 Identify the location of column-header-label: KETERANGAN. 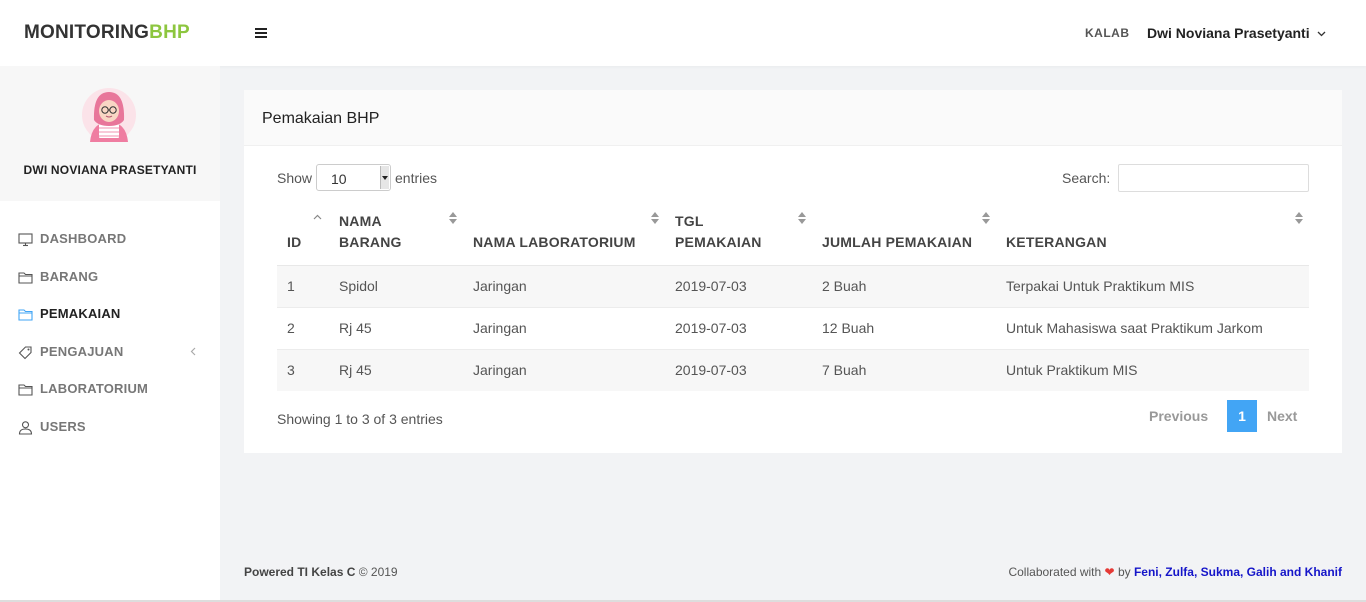
(1056, 241).